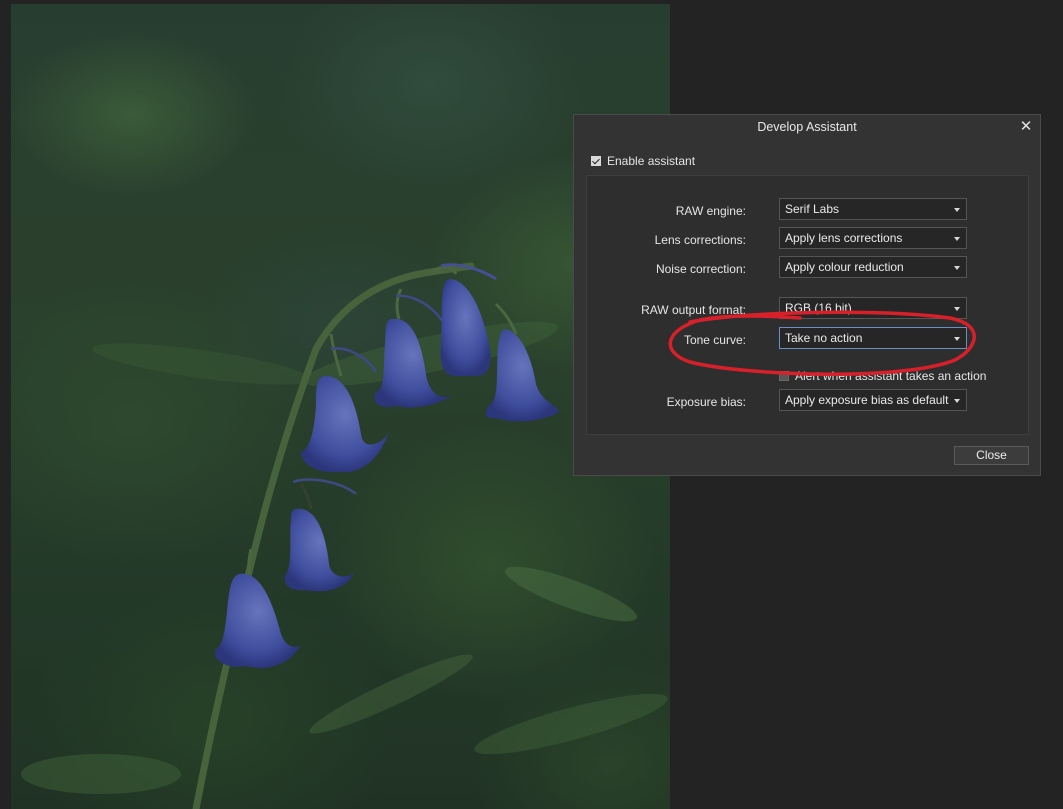  I want to click on enable-assistant-checkbox: Enable assistant, so click(643, 161).